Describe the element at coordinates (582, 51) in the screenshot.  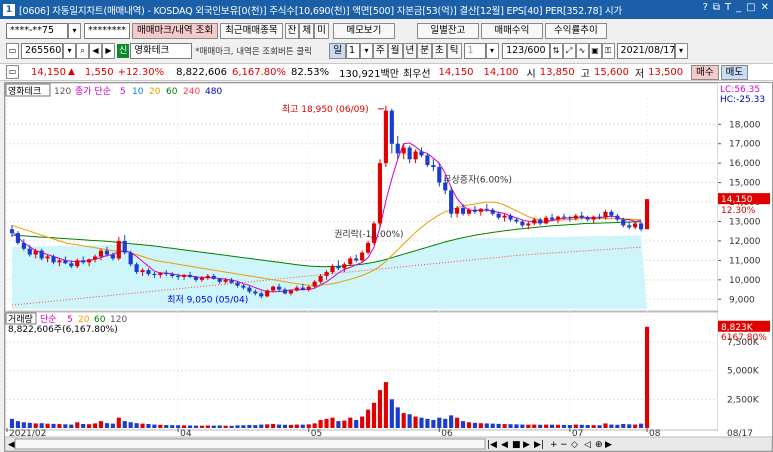
I see `pattern-icon: ∿` at that location.